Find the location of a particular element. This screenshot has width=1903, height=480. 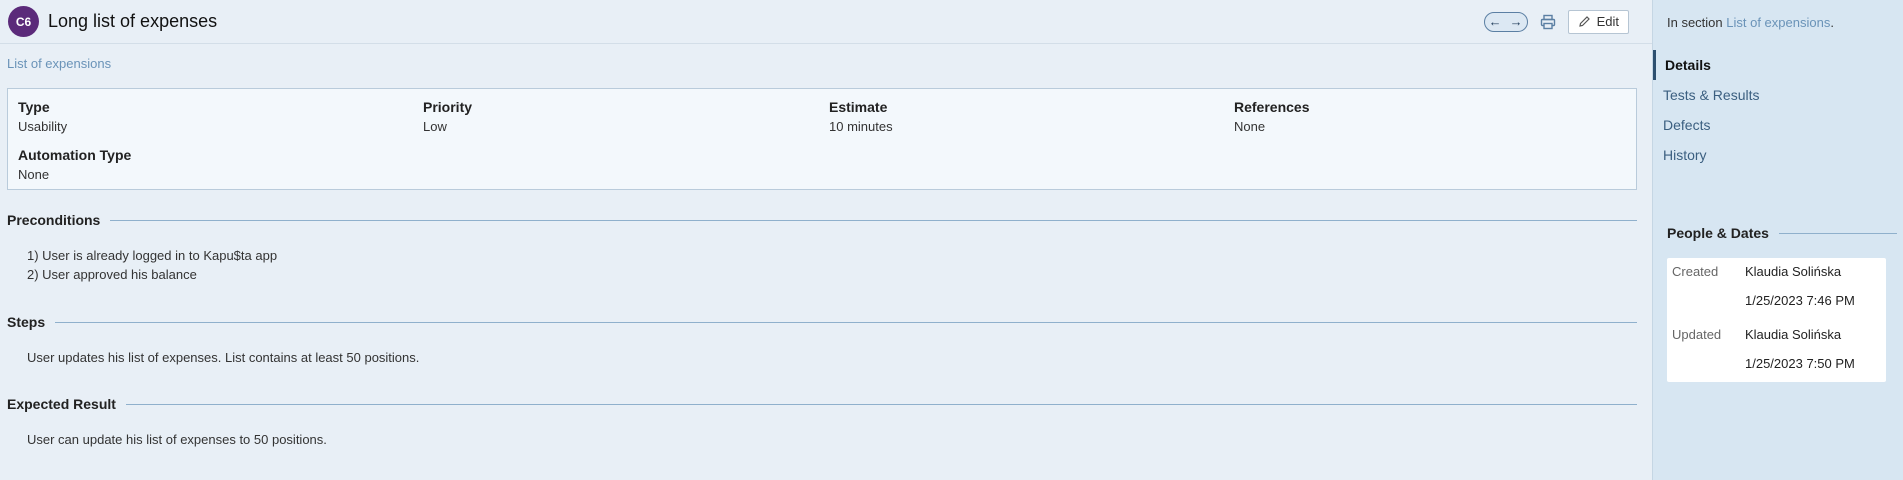

field-automation-type: Automation Type None is located at coordinates (74, 164).